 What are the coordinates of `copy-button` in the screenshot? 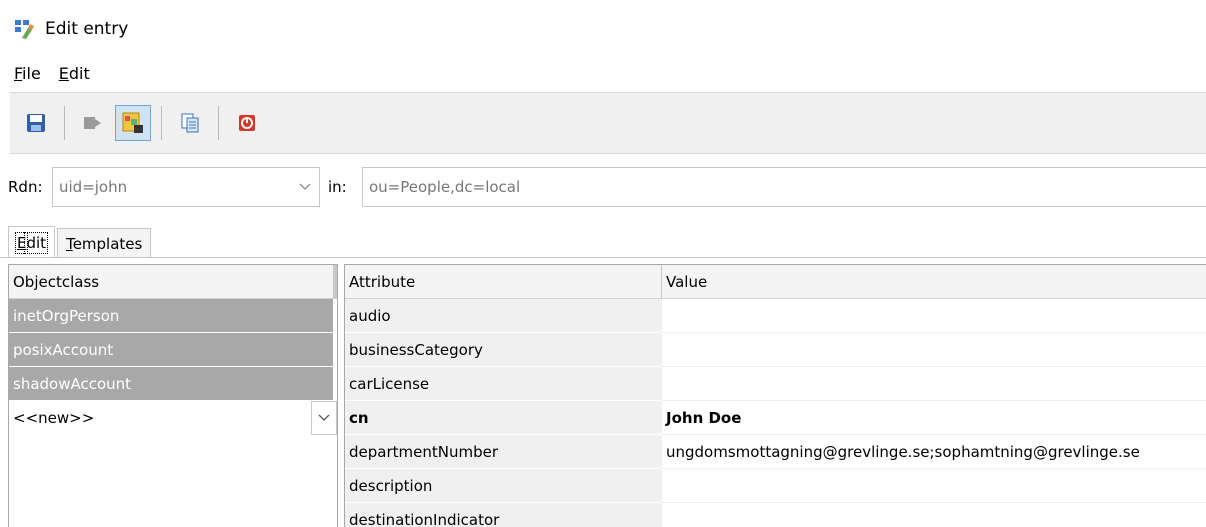 It's located at (190, 123).